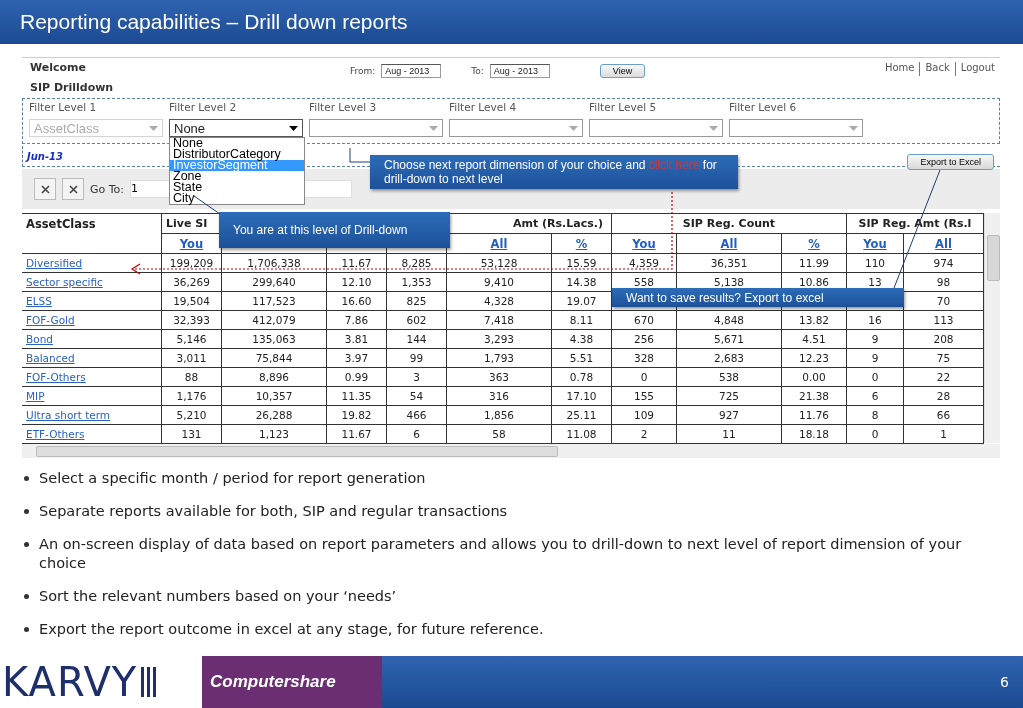 This screenshot has width=1023, height=708. What do you see at coordinates (207, 205) in the screenshot?
I see `leader-line` at bounding box center [207, 205].